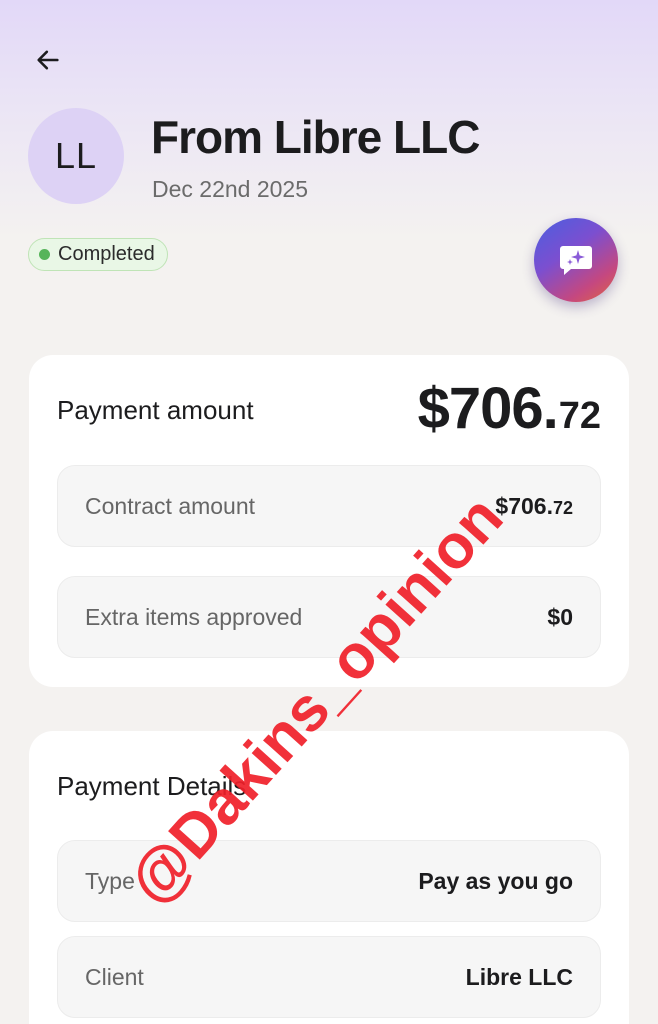 This screenshot has height=1024, width=658. Describe the element at coordinates (152, 786) in the screenshot. I see `payment-details-title: Payment Details` at that location.